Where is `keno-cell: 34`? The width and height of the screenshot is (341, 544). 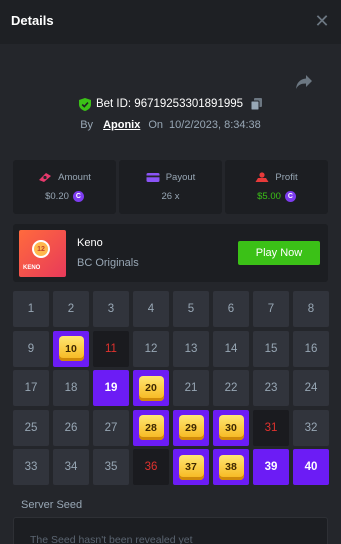 keno-cell: 34 is located at coordinates (71, 467).